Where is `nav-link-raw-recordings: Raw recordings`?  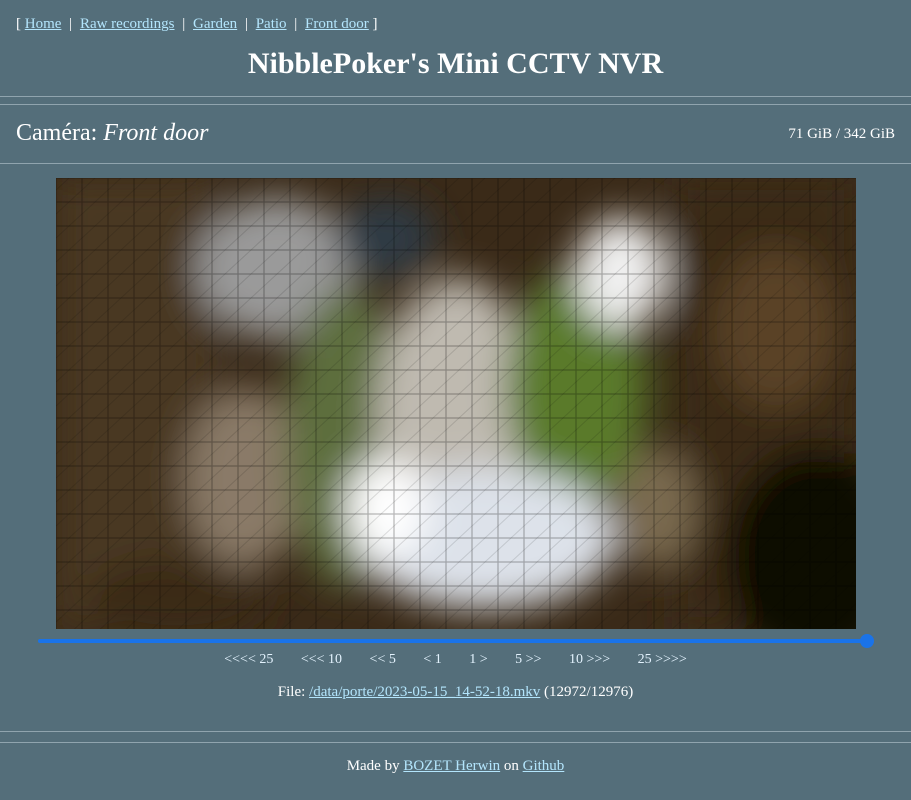 nav-link-raw-recordings: Raw recordings is located at coordinates (127, 24).